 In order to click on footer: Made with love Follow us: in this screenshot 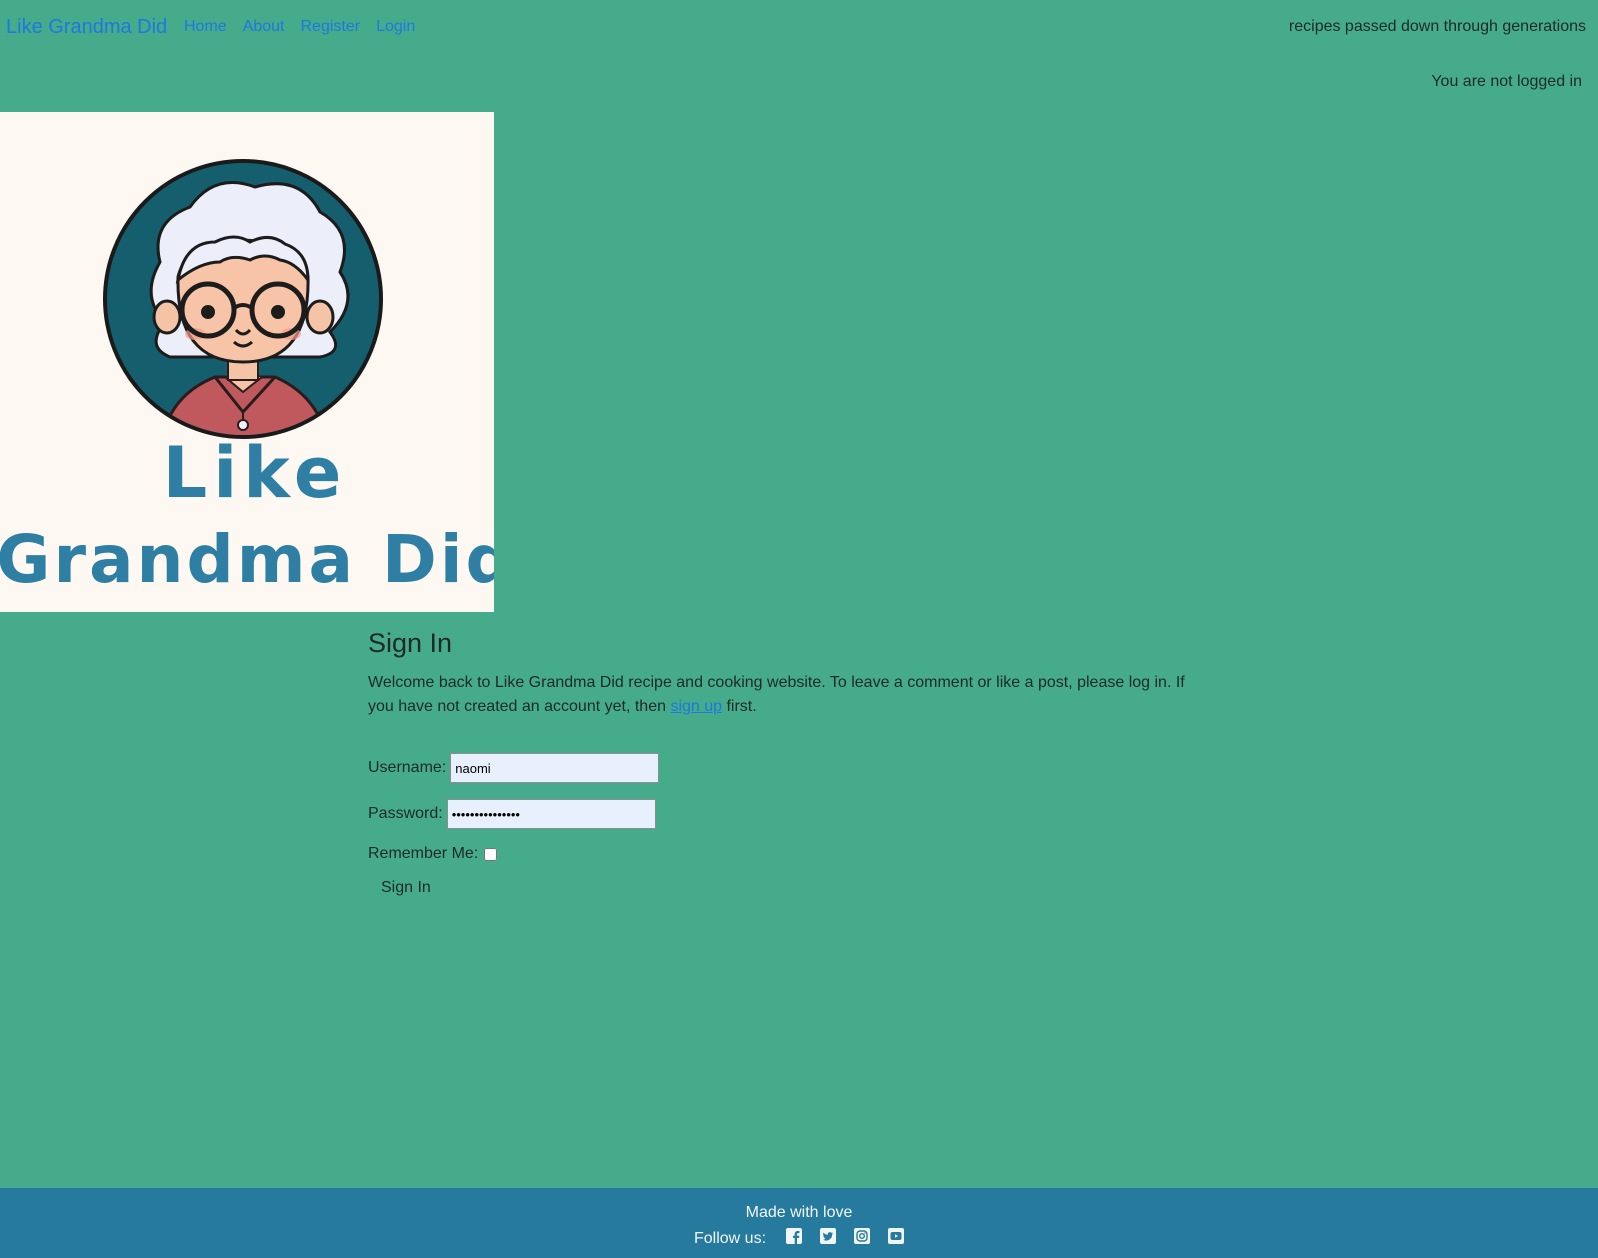, I will do `click(799, 1223)`.